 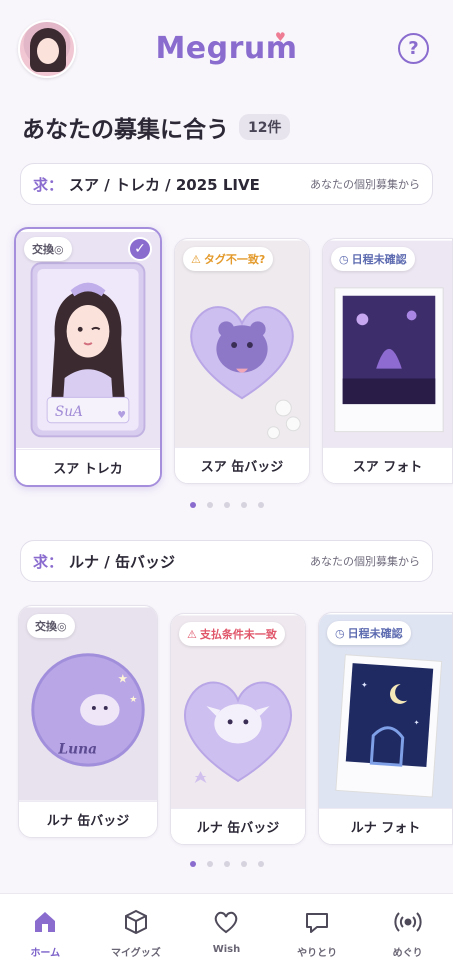 What do you see at coordinates (88, 467) in the screenshot?
I see `card-label: スア トレカ` at bounding box center [88, 467].